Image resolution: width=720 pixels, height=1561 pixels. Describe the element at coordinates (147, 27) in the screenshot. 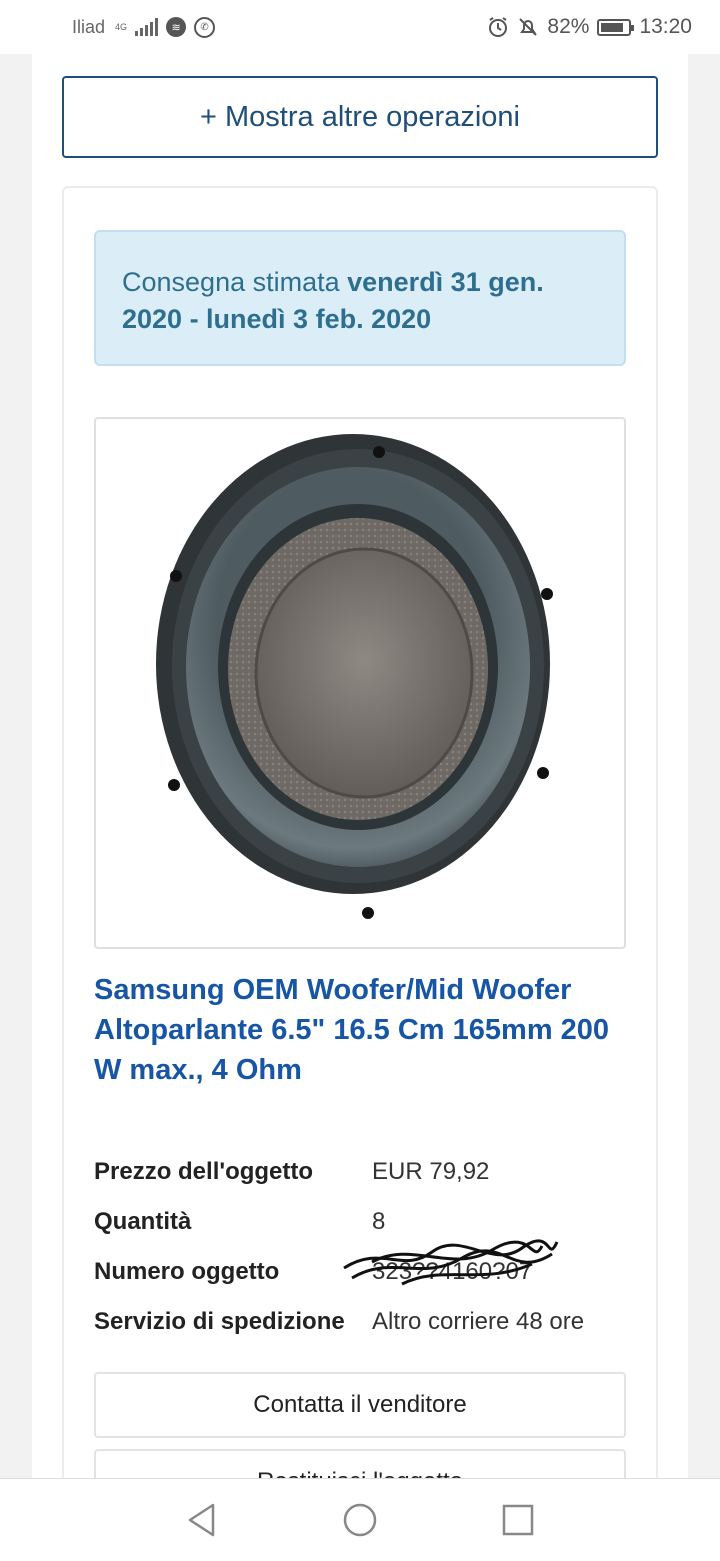

I see `signal-icon` at that location.